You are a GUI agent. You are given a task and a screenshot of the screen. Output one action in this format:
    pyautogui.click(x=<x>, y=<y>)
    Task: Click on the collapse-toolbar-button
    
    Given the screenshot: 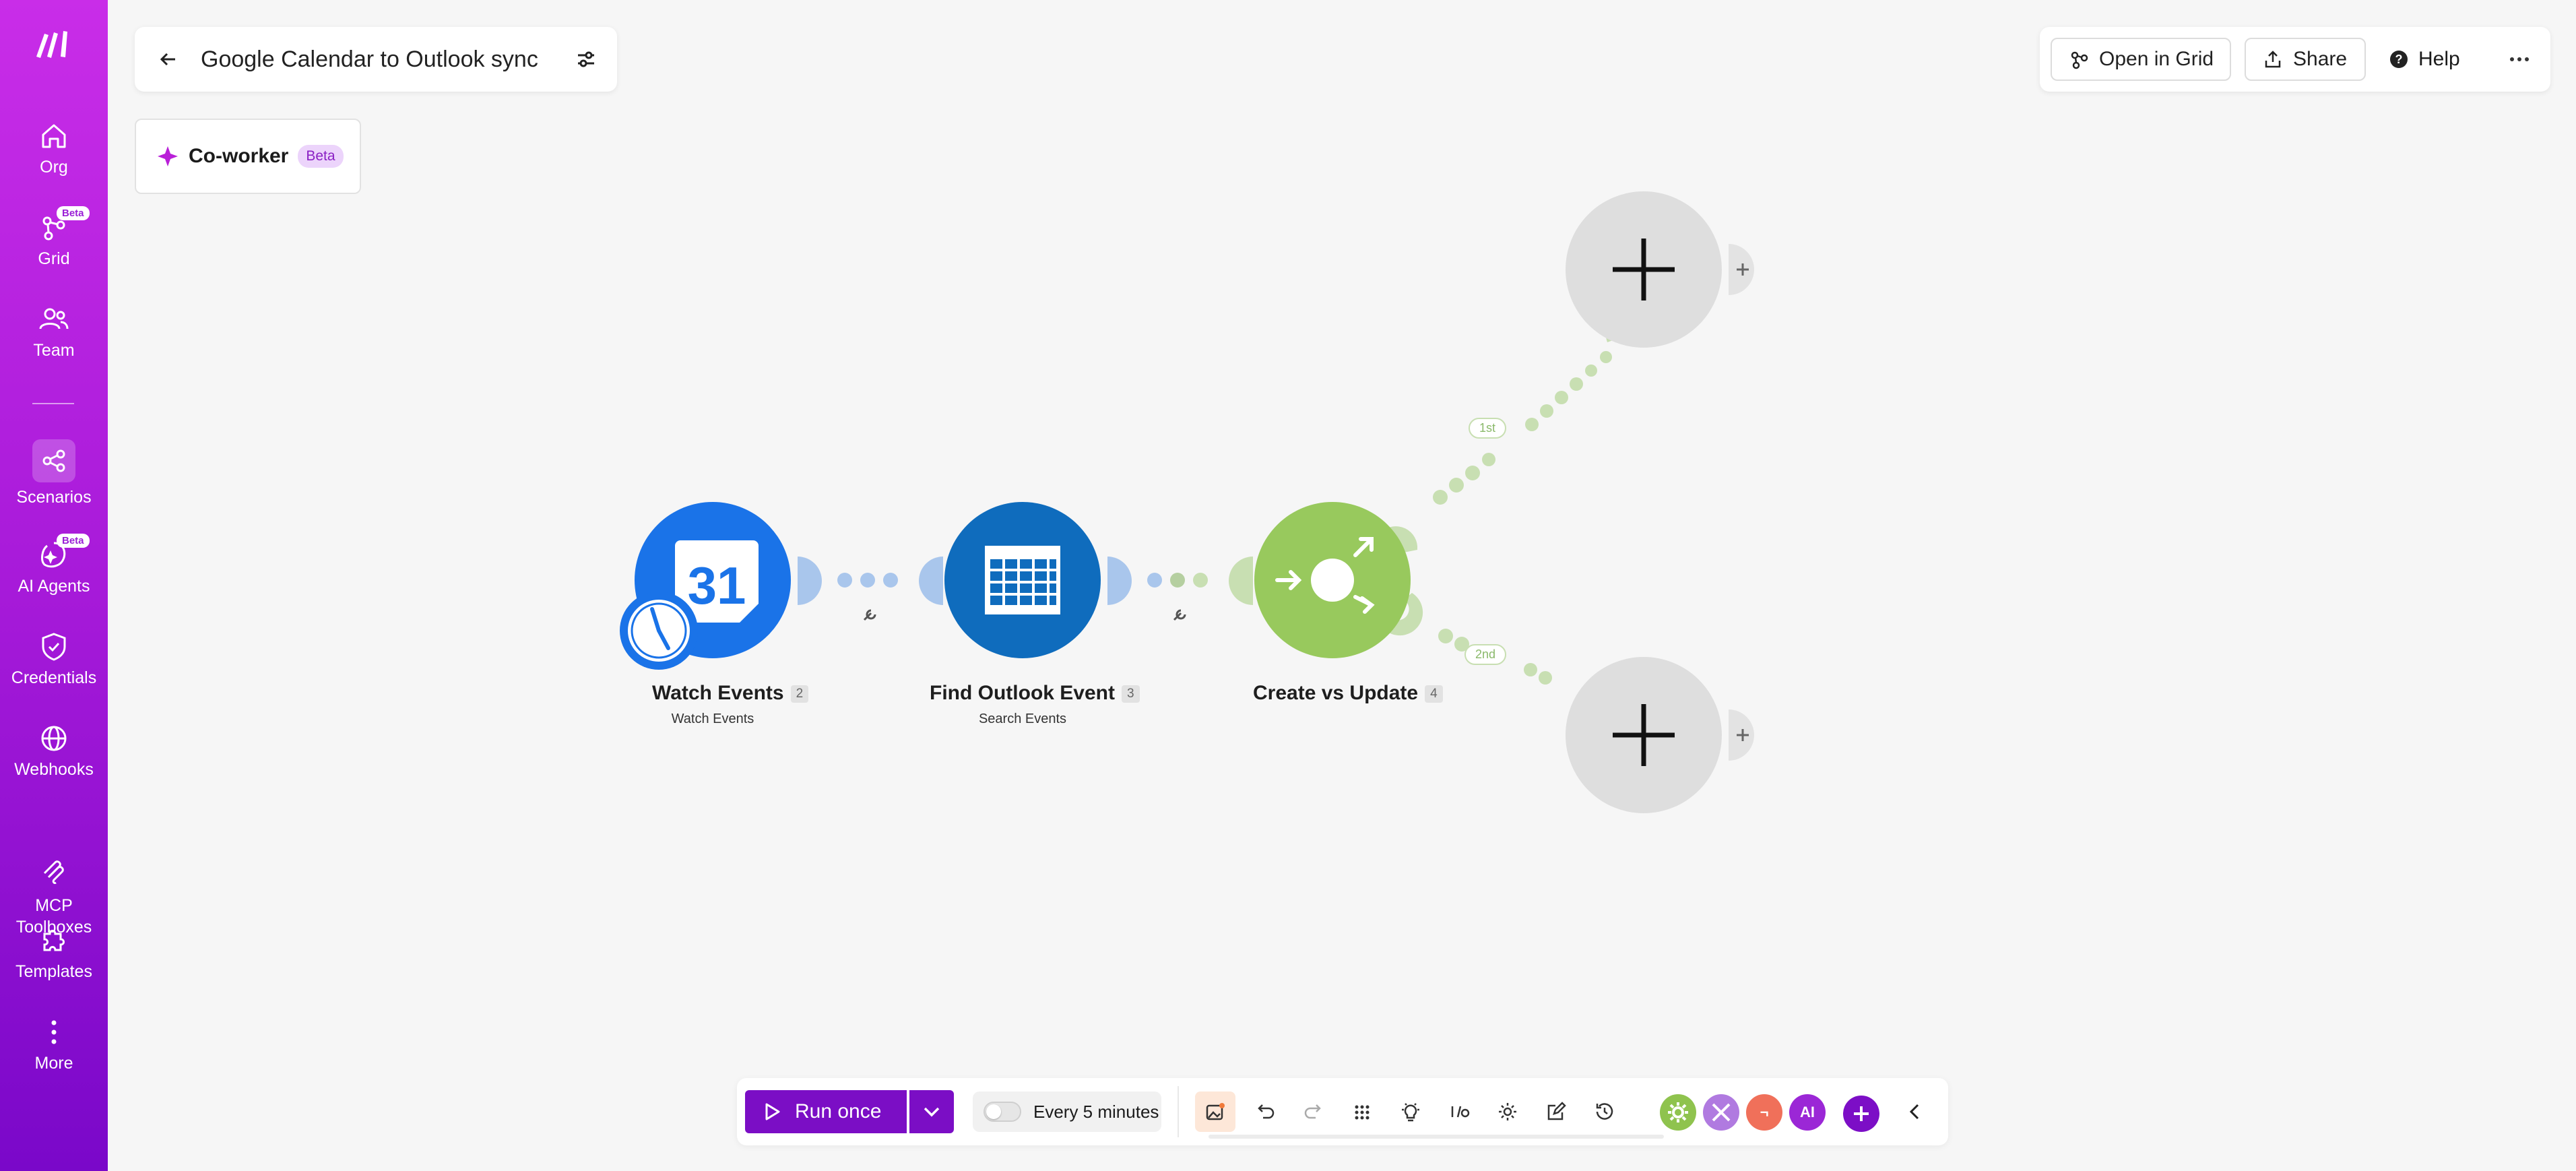 What is the action you would take?
    pyautogui.click(x=1915, y=1112)
    